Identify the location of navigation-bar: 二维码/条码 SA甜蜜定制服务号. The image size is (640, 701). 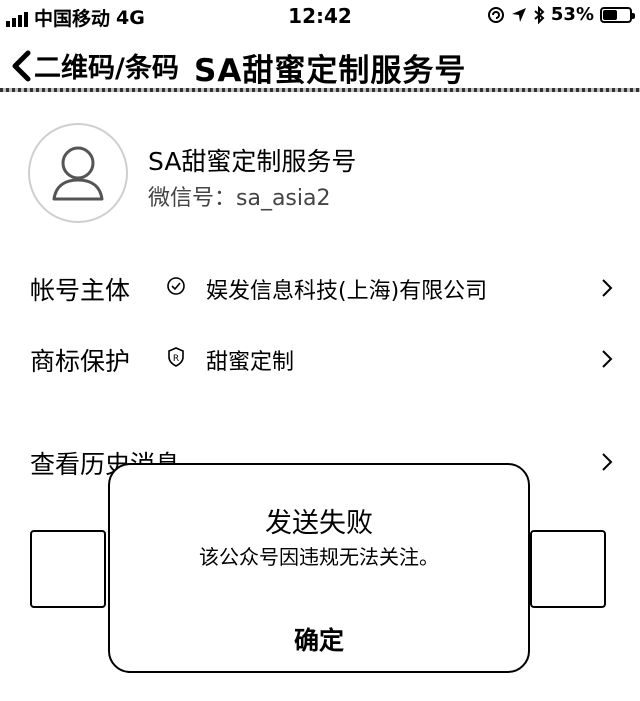
(320, 66).